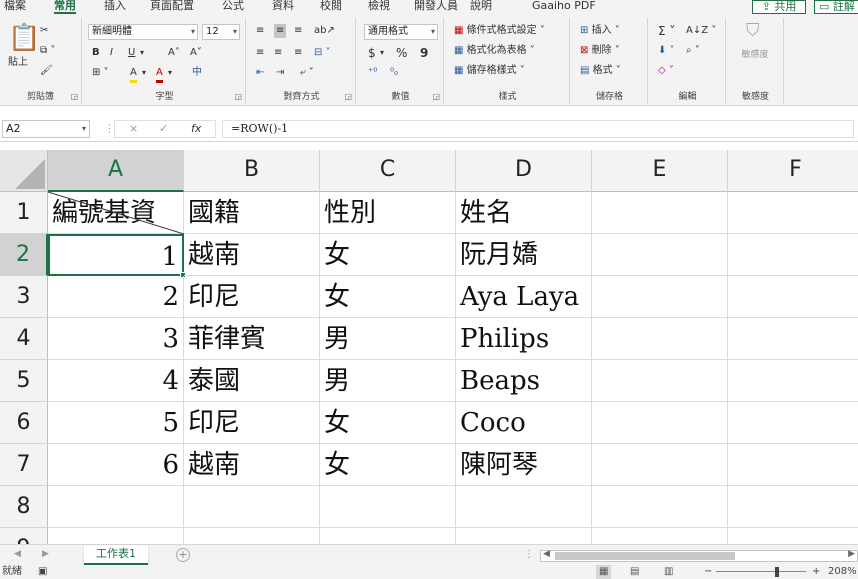 This screenshot has width=858, height=579. Describe the element at coordinates (238, 96) in the screenshot. I see `font-launcher-icon: ◲` at that location.